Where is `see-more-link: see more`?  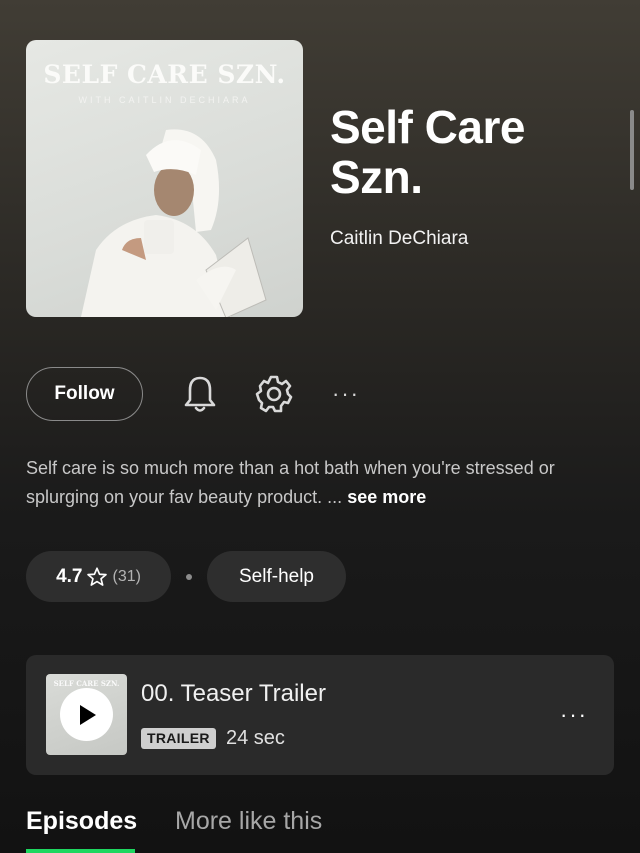 see-more-link: see more is located at coordinates (386, 497).